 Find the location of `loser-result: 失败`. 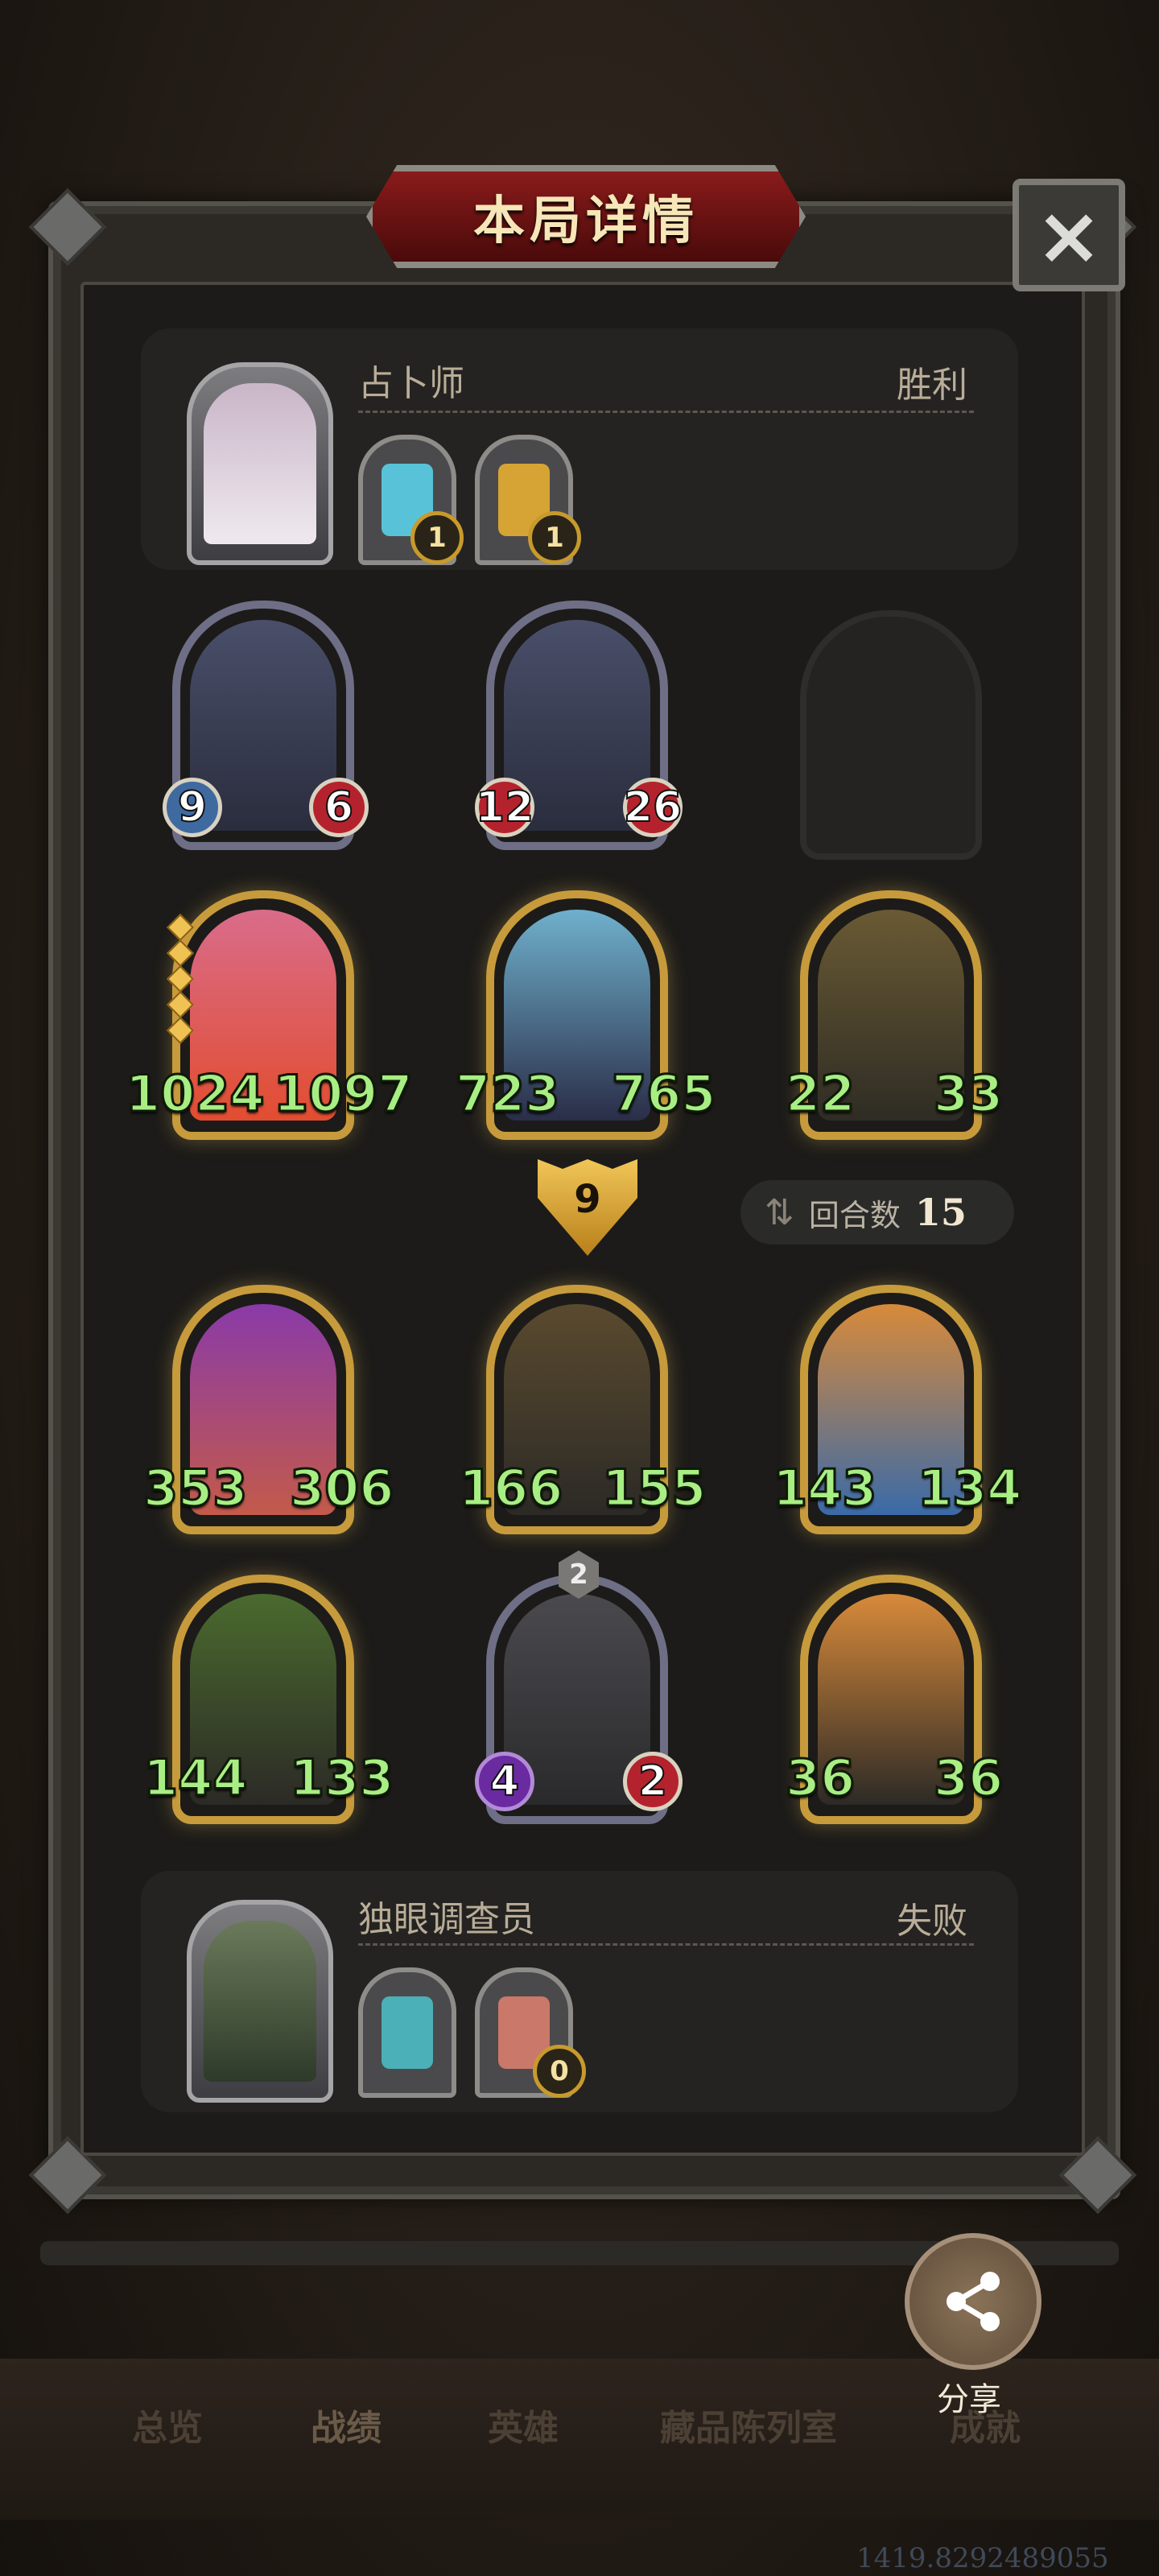

loser-result: 失败 is located at coordinates (932, 1921).